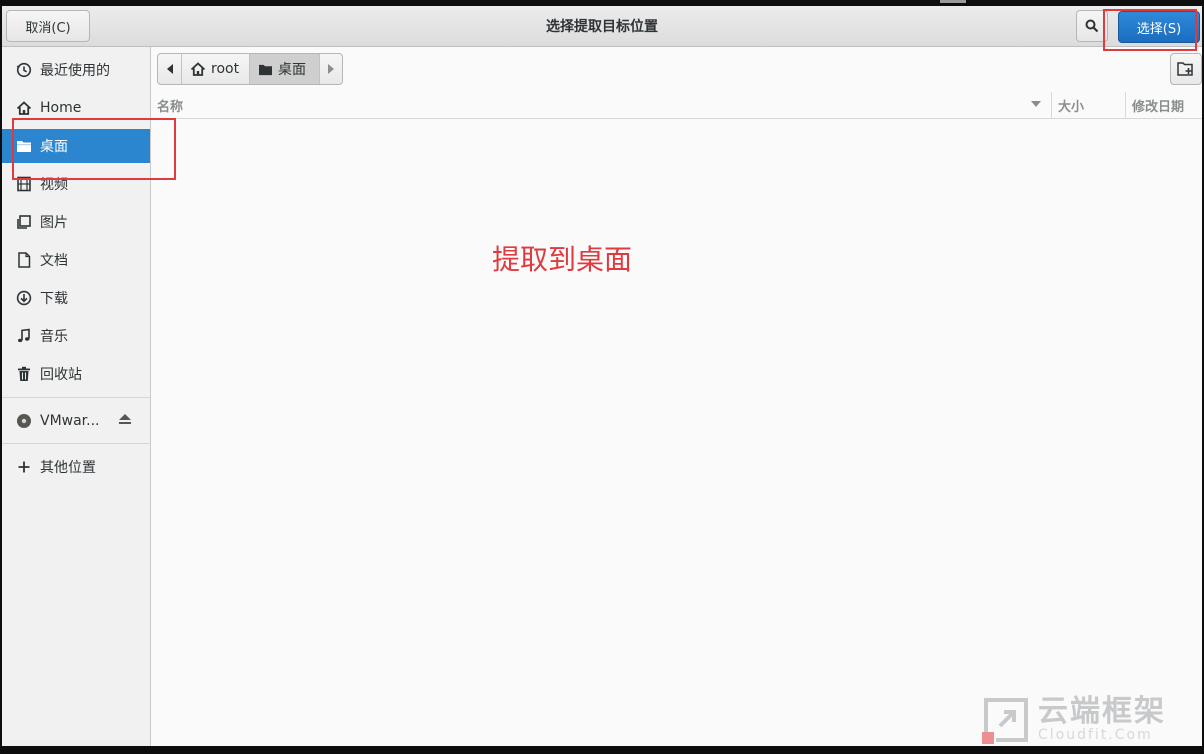 The image size is (1204, 754). What do you see at coordinates (76, 260) in the screenshot?
I see `sidebar-item-documents: 文档` at bounding box center [76, 260].